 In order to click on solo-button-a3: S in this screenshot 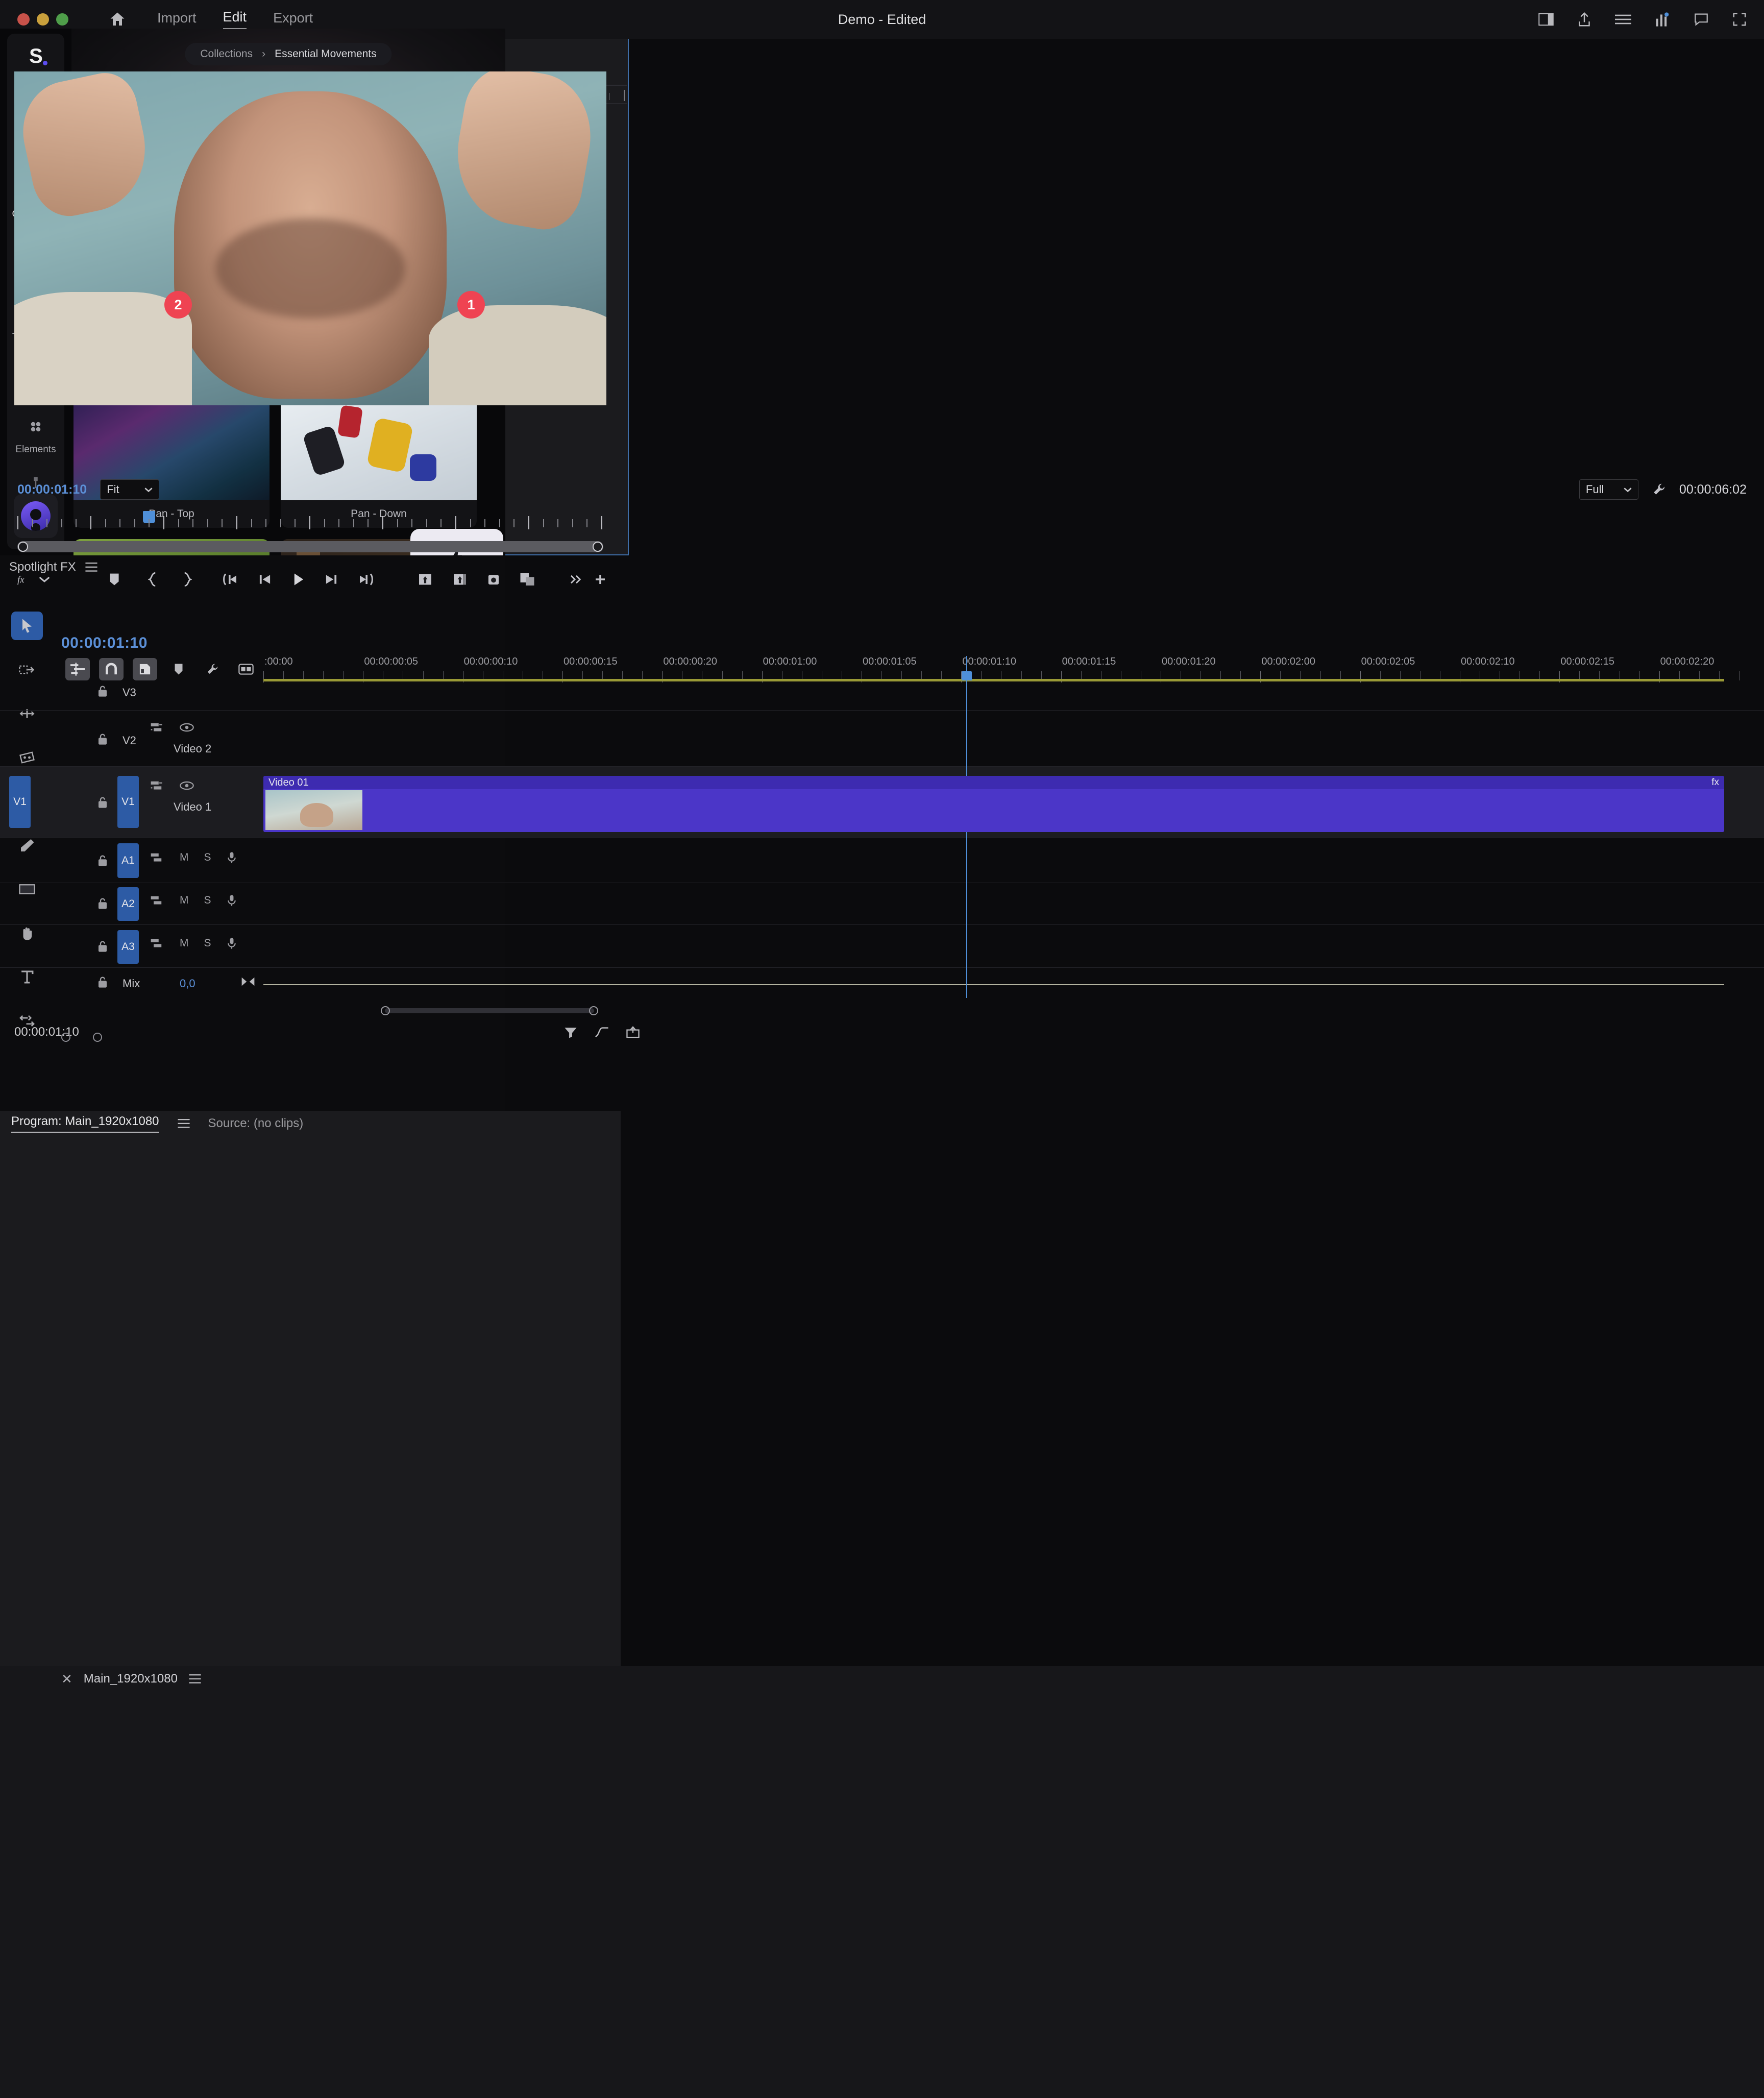, I will do `click(207, 943)`.